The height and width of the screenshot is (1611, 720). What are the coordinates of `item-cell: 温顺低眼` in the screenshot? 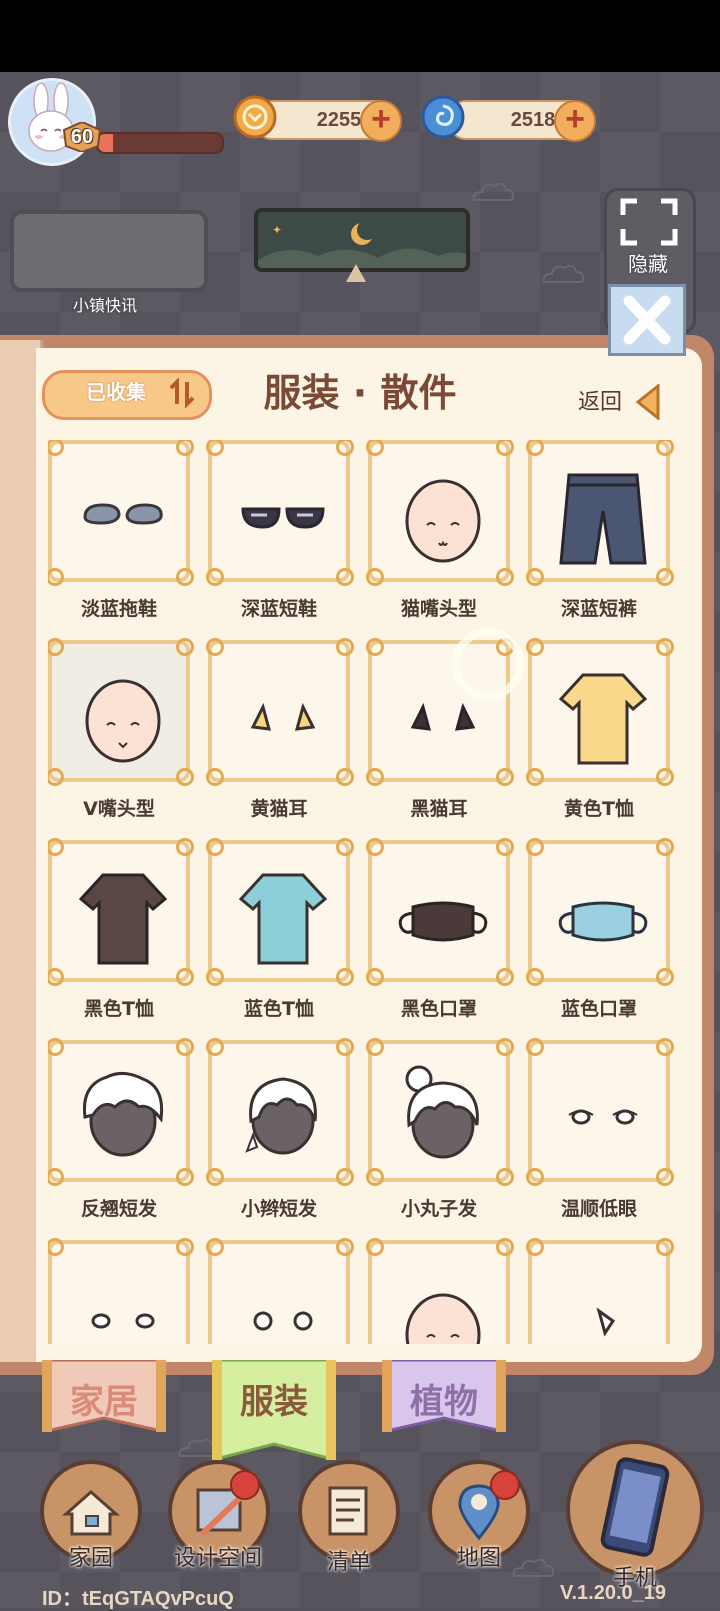 It's located at (602, 1135).